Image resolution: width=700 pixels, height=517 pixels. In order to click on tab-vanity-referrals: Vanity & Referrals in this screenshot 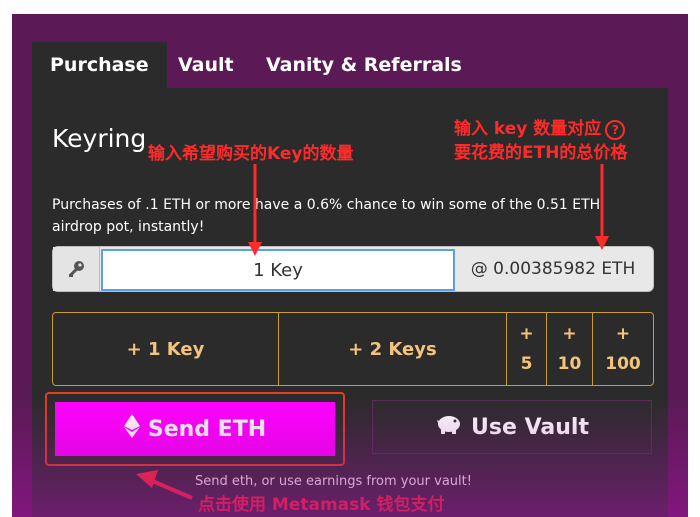, I will do `click(364, 65)`.